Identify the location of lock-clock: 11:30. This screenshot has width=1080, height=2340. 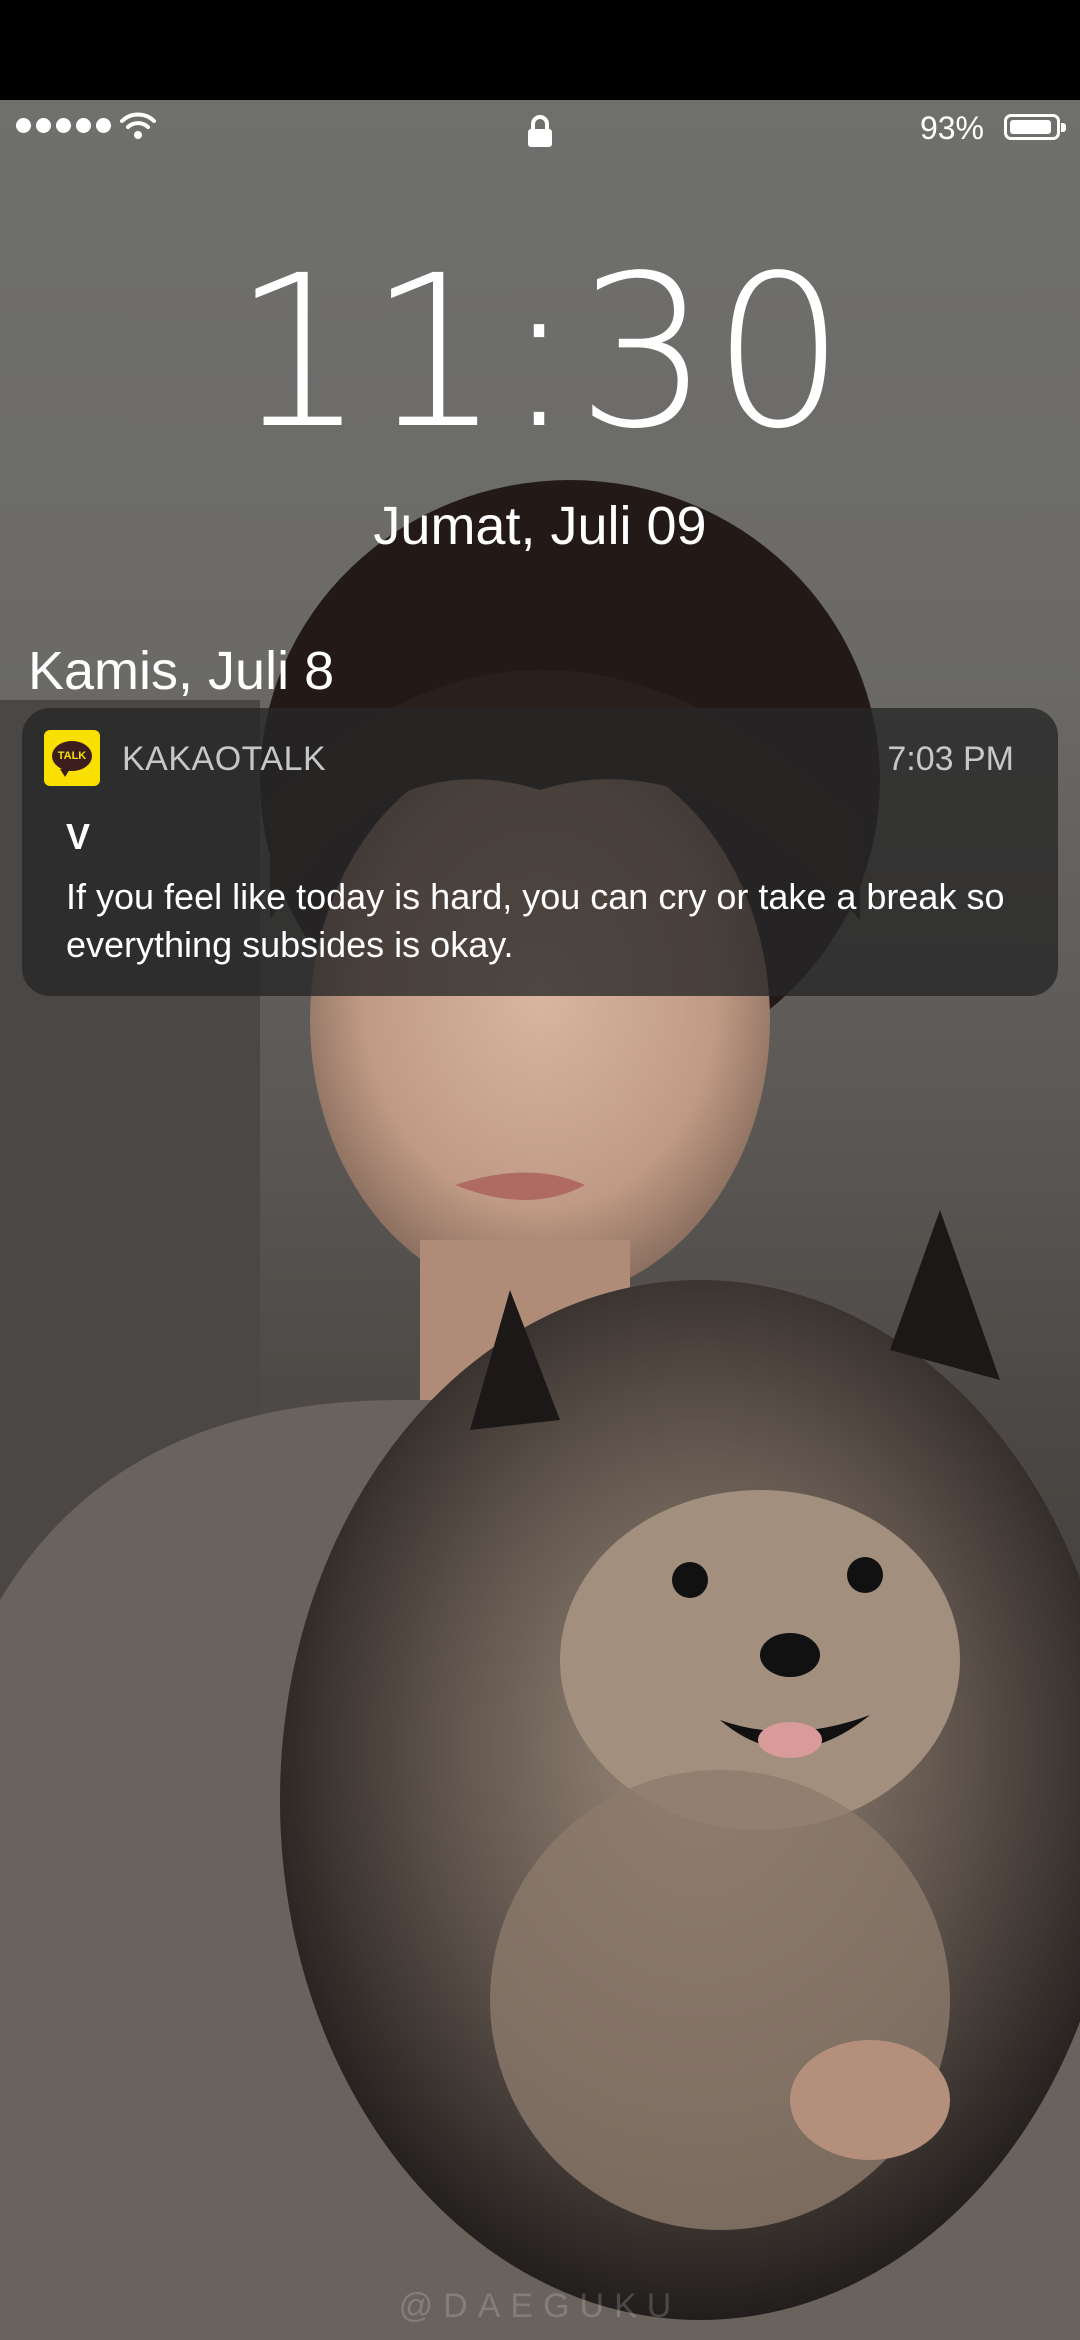
(540, 352).